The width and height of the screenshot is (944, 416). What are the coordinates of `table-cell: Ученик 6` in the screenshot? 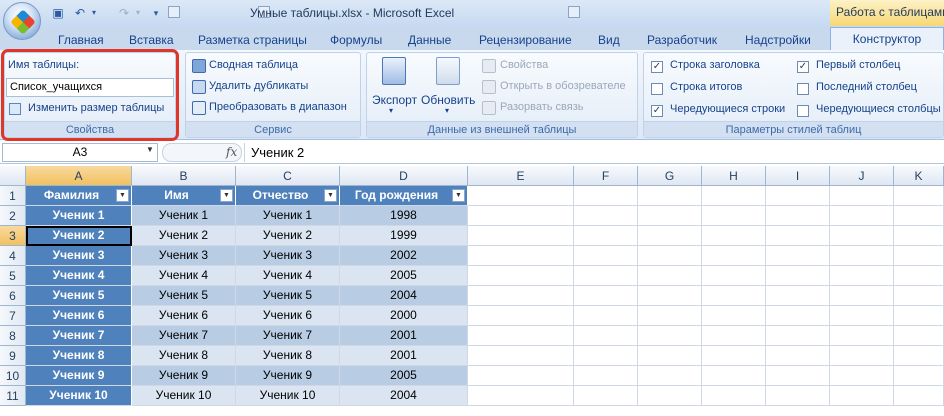 It's located at (79, 316).